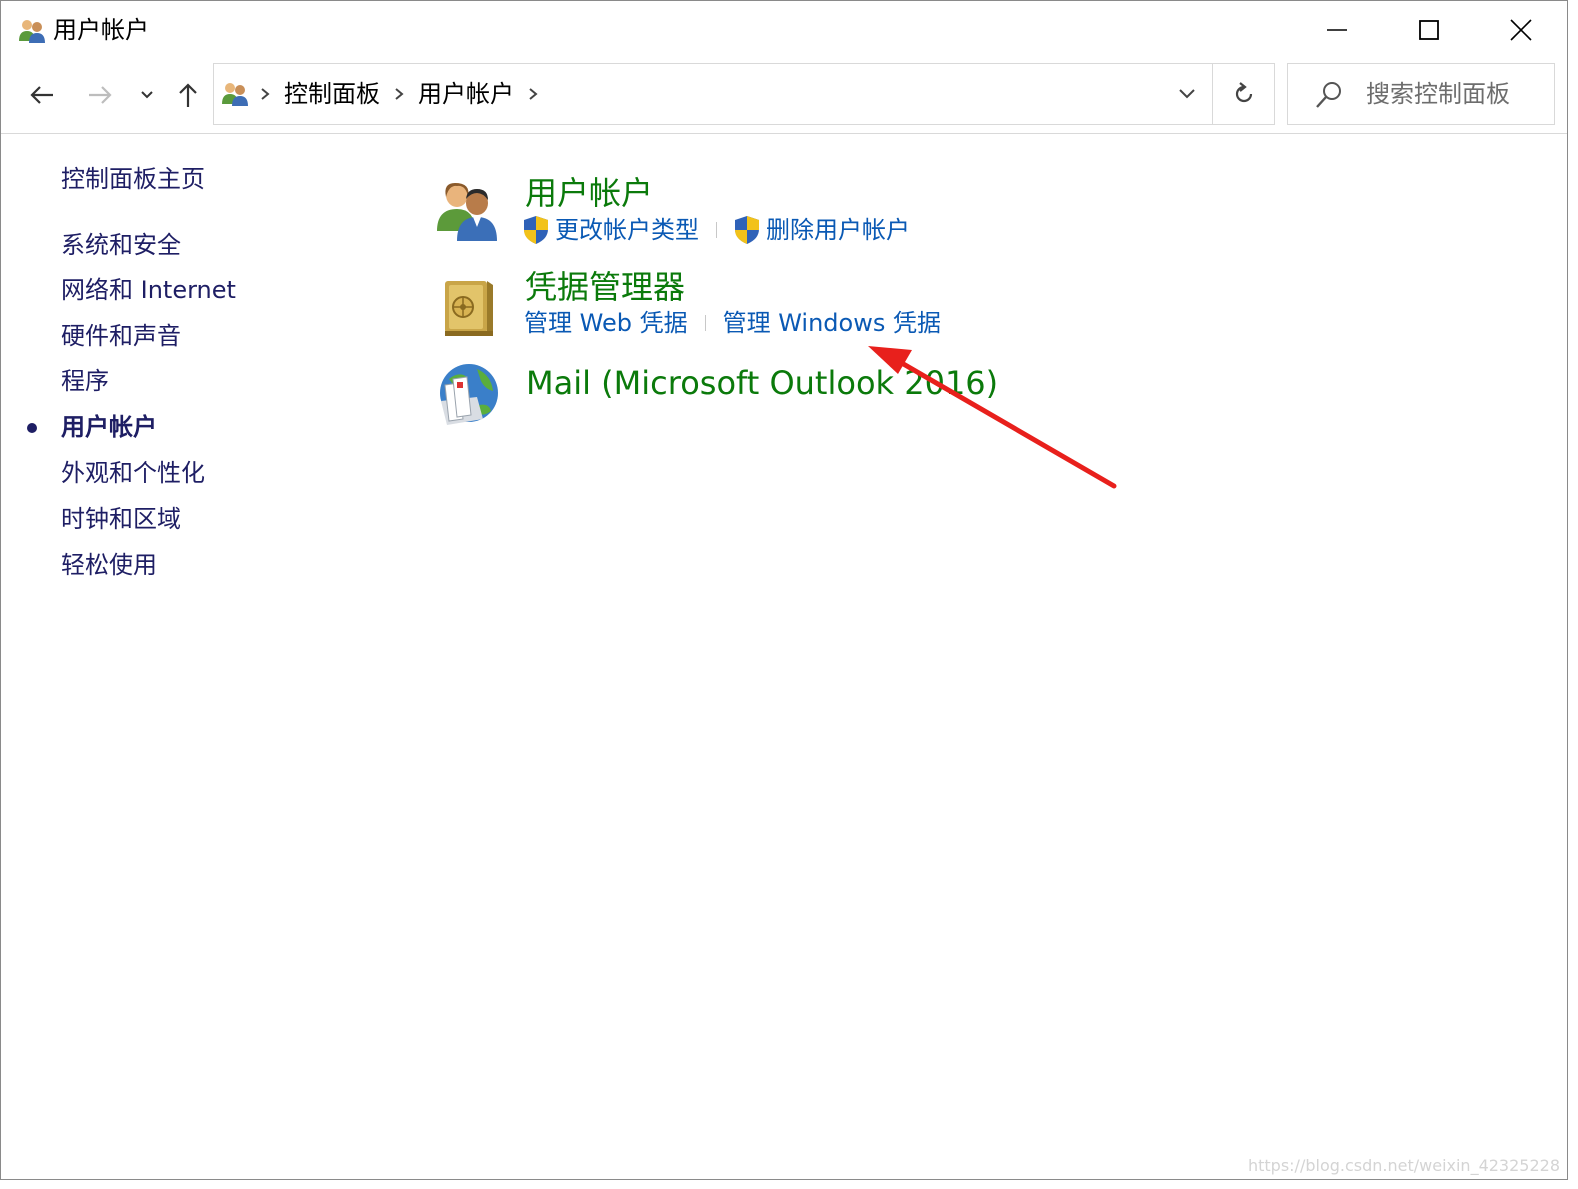 The image size is (1578, 1189). I want to click on sidebar-item-appearance: 外观和个性化, so click(133, 473).